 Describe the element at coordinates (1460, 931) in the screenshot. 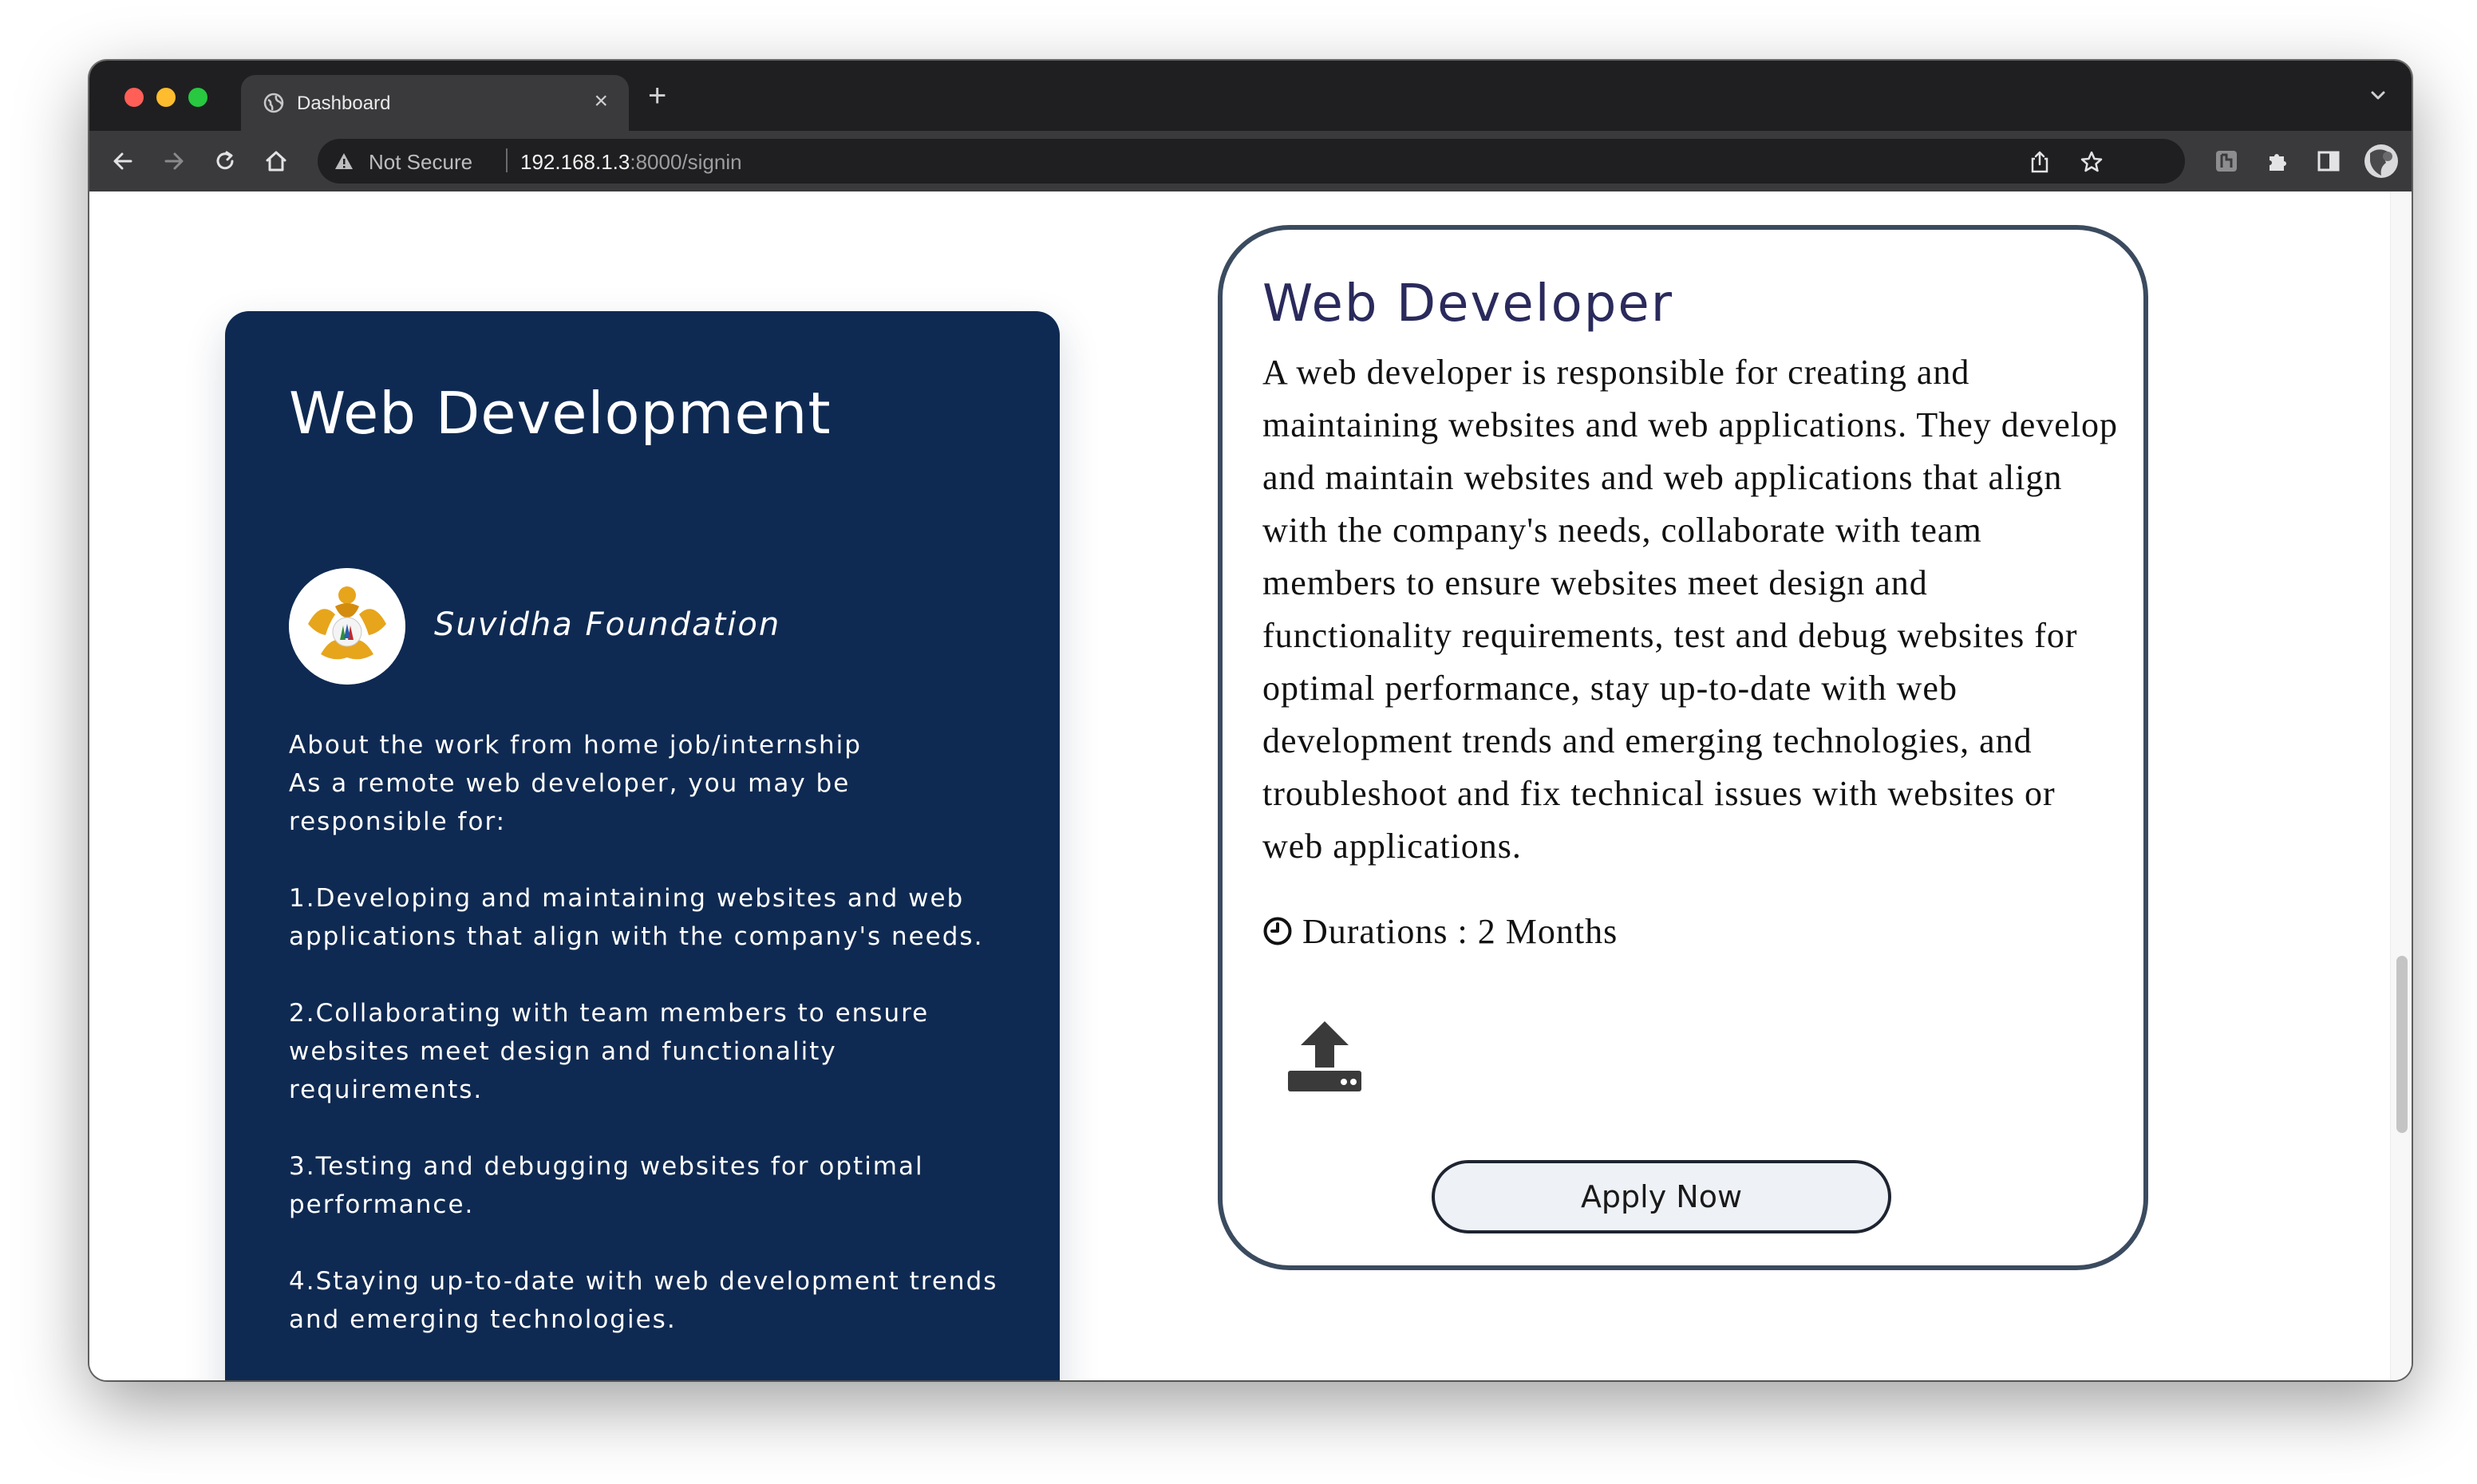

I see `duration-label: Durations : 2 Months` at that location.